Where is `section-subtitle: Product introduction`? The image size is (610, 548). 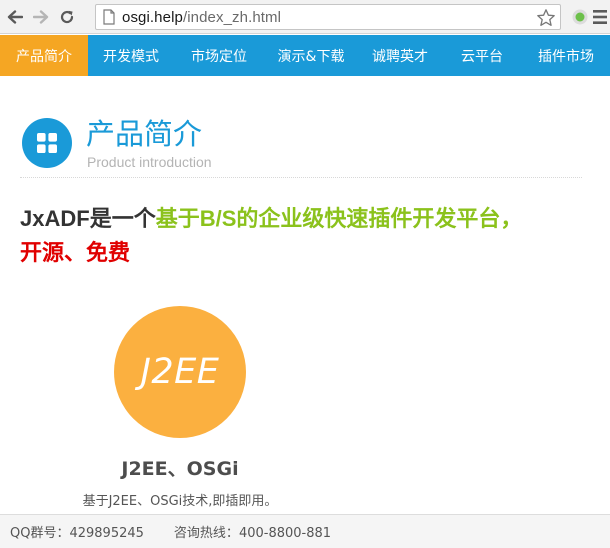 section-subtitle: Product introduction is located at coordinates (149, 162).